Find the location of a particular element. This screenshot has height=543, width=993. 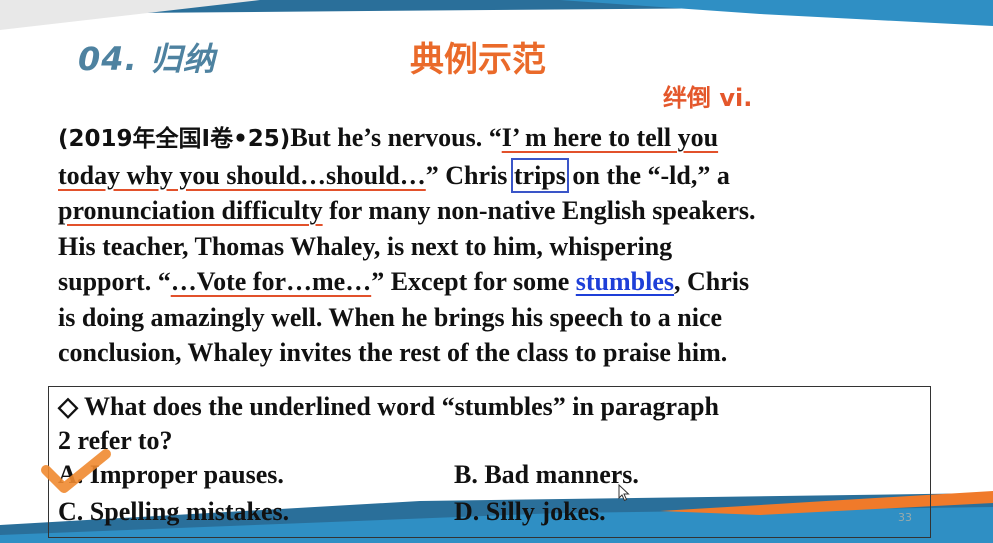

underlined-phrase: I’ m here to tell you is located at coordinates (610, 137).